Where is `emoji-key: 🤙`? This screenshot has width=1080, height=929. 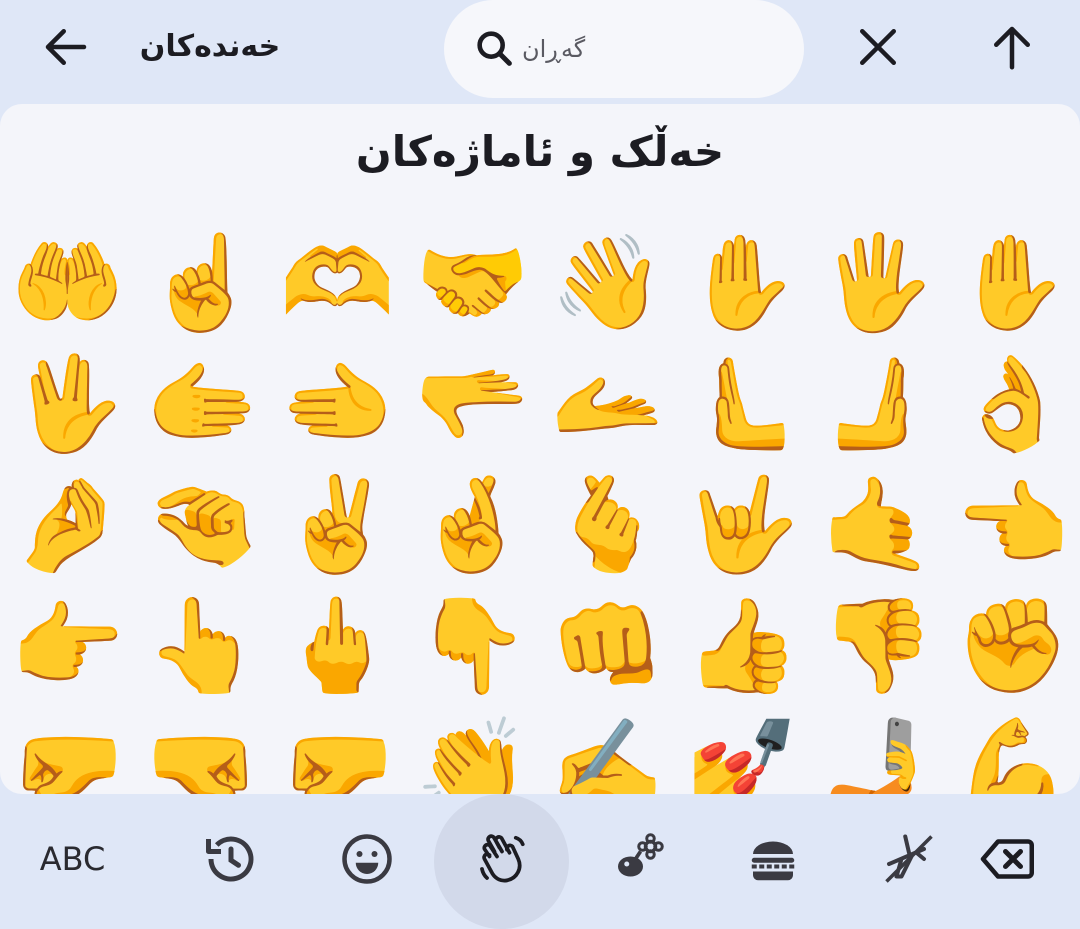 emoji-key: 🤙 is located at coordinates (877, 524).